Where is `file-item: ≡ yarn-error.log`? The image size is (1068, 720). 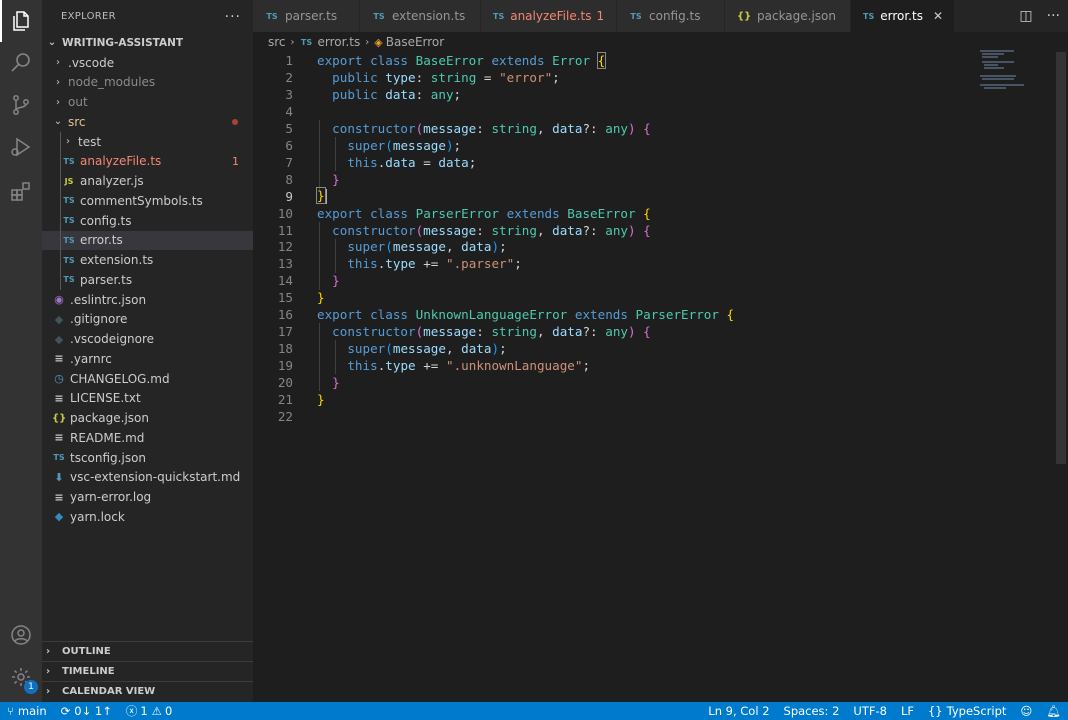 file-item: ≡ yarn-error.log is located at coordinates (147, 497).